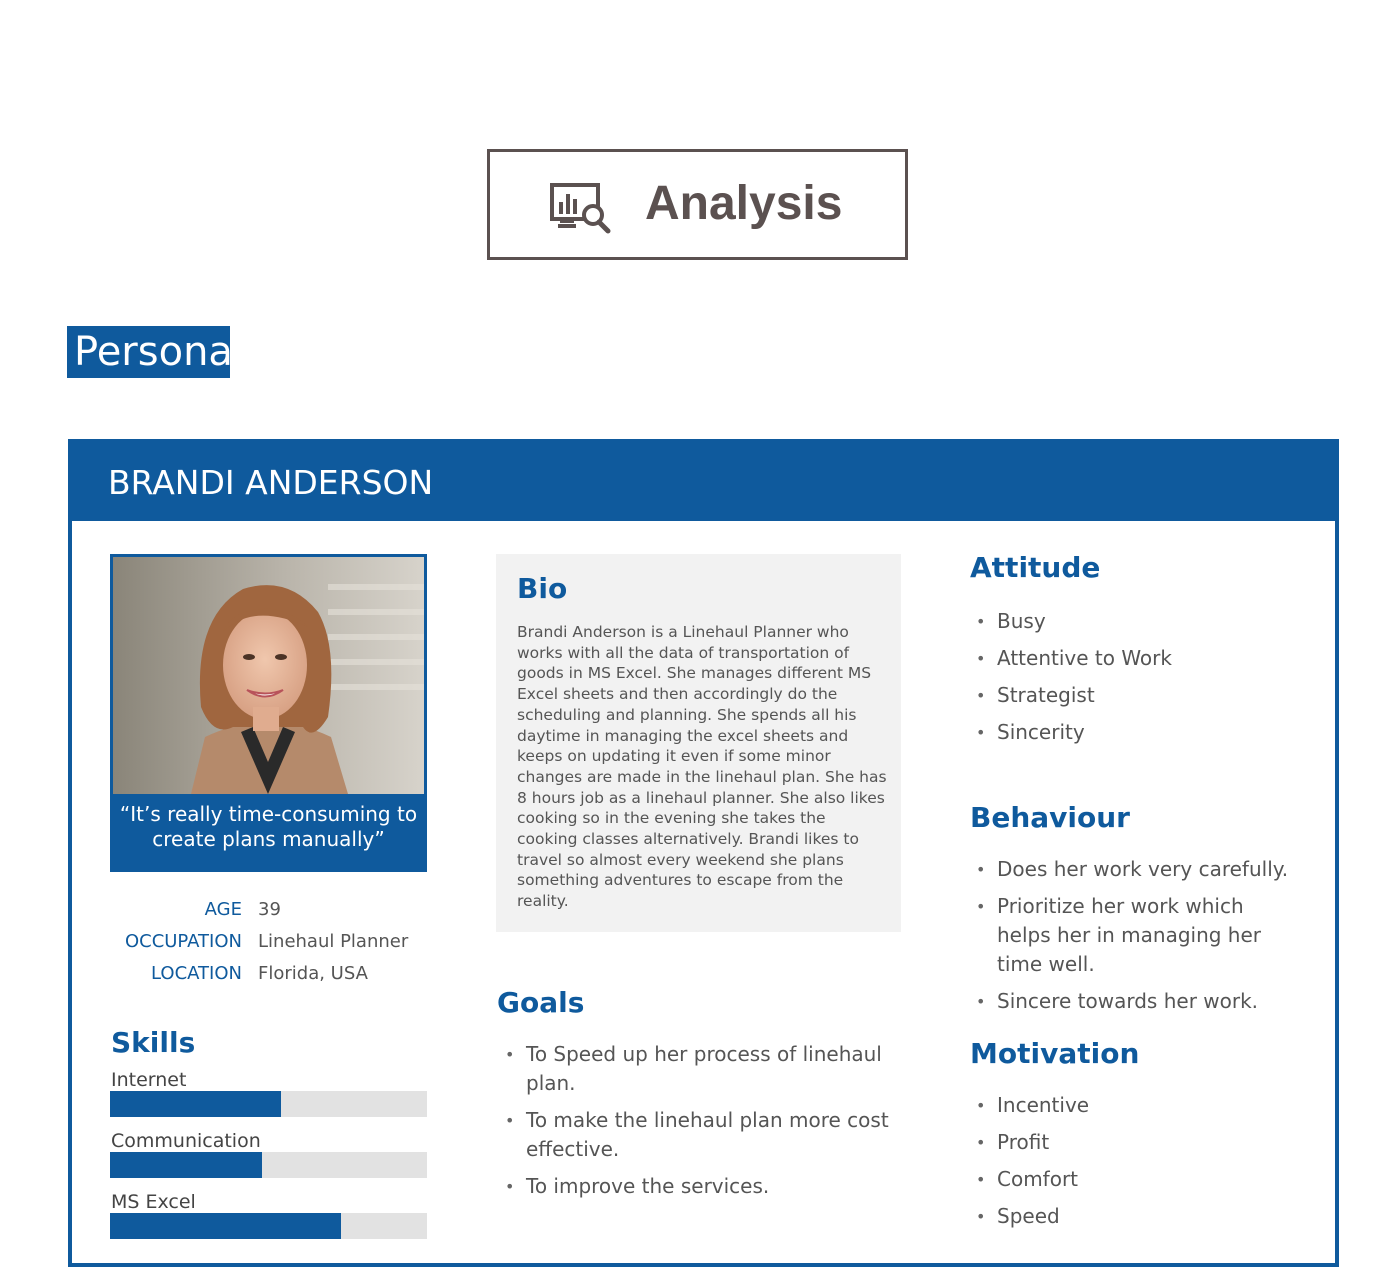  What do you see at coordinates (153, 1202) in the screenshot?
I see `skill-label-ms-excel: MS Excel` at bounding box center [153, 1202].